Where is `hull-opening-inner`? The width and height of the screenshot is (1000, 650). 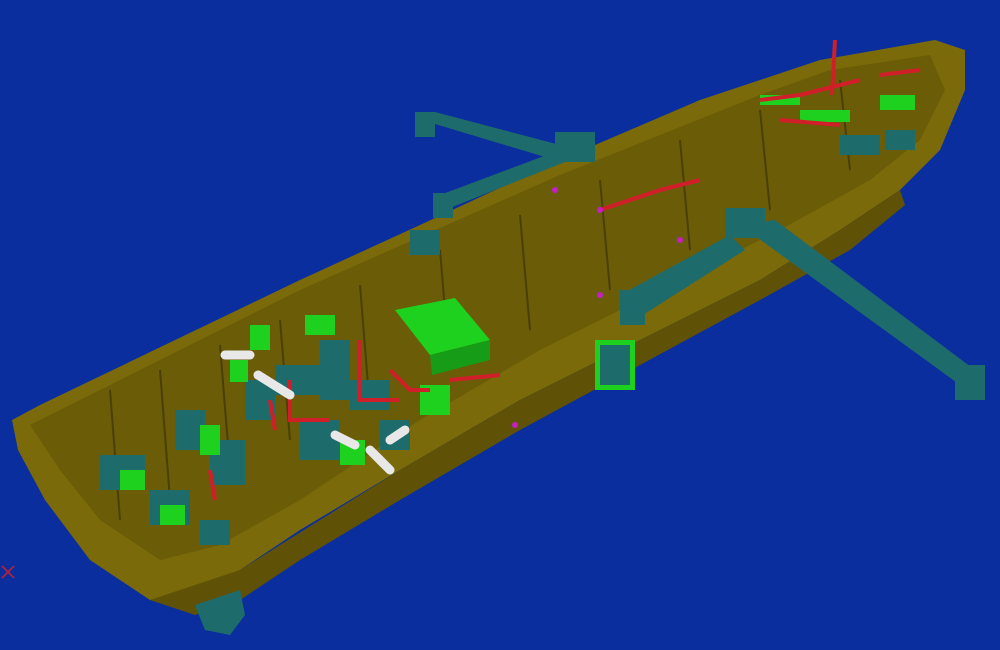 hull-opening-inner is located at coordinates (615, 365).